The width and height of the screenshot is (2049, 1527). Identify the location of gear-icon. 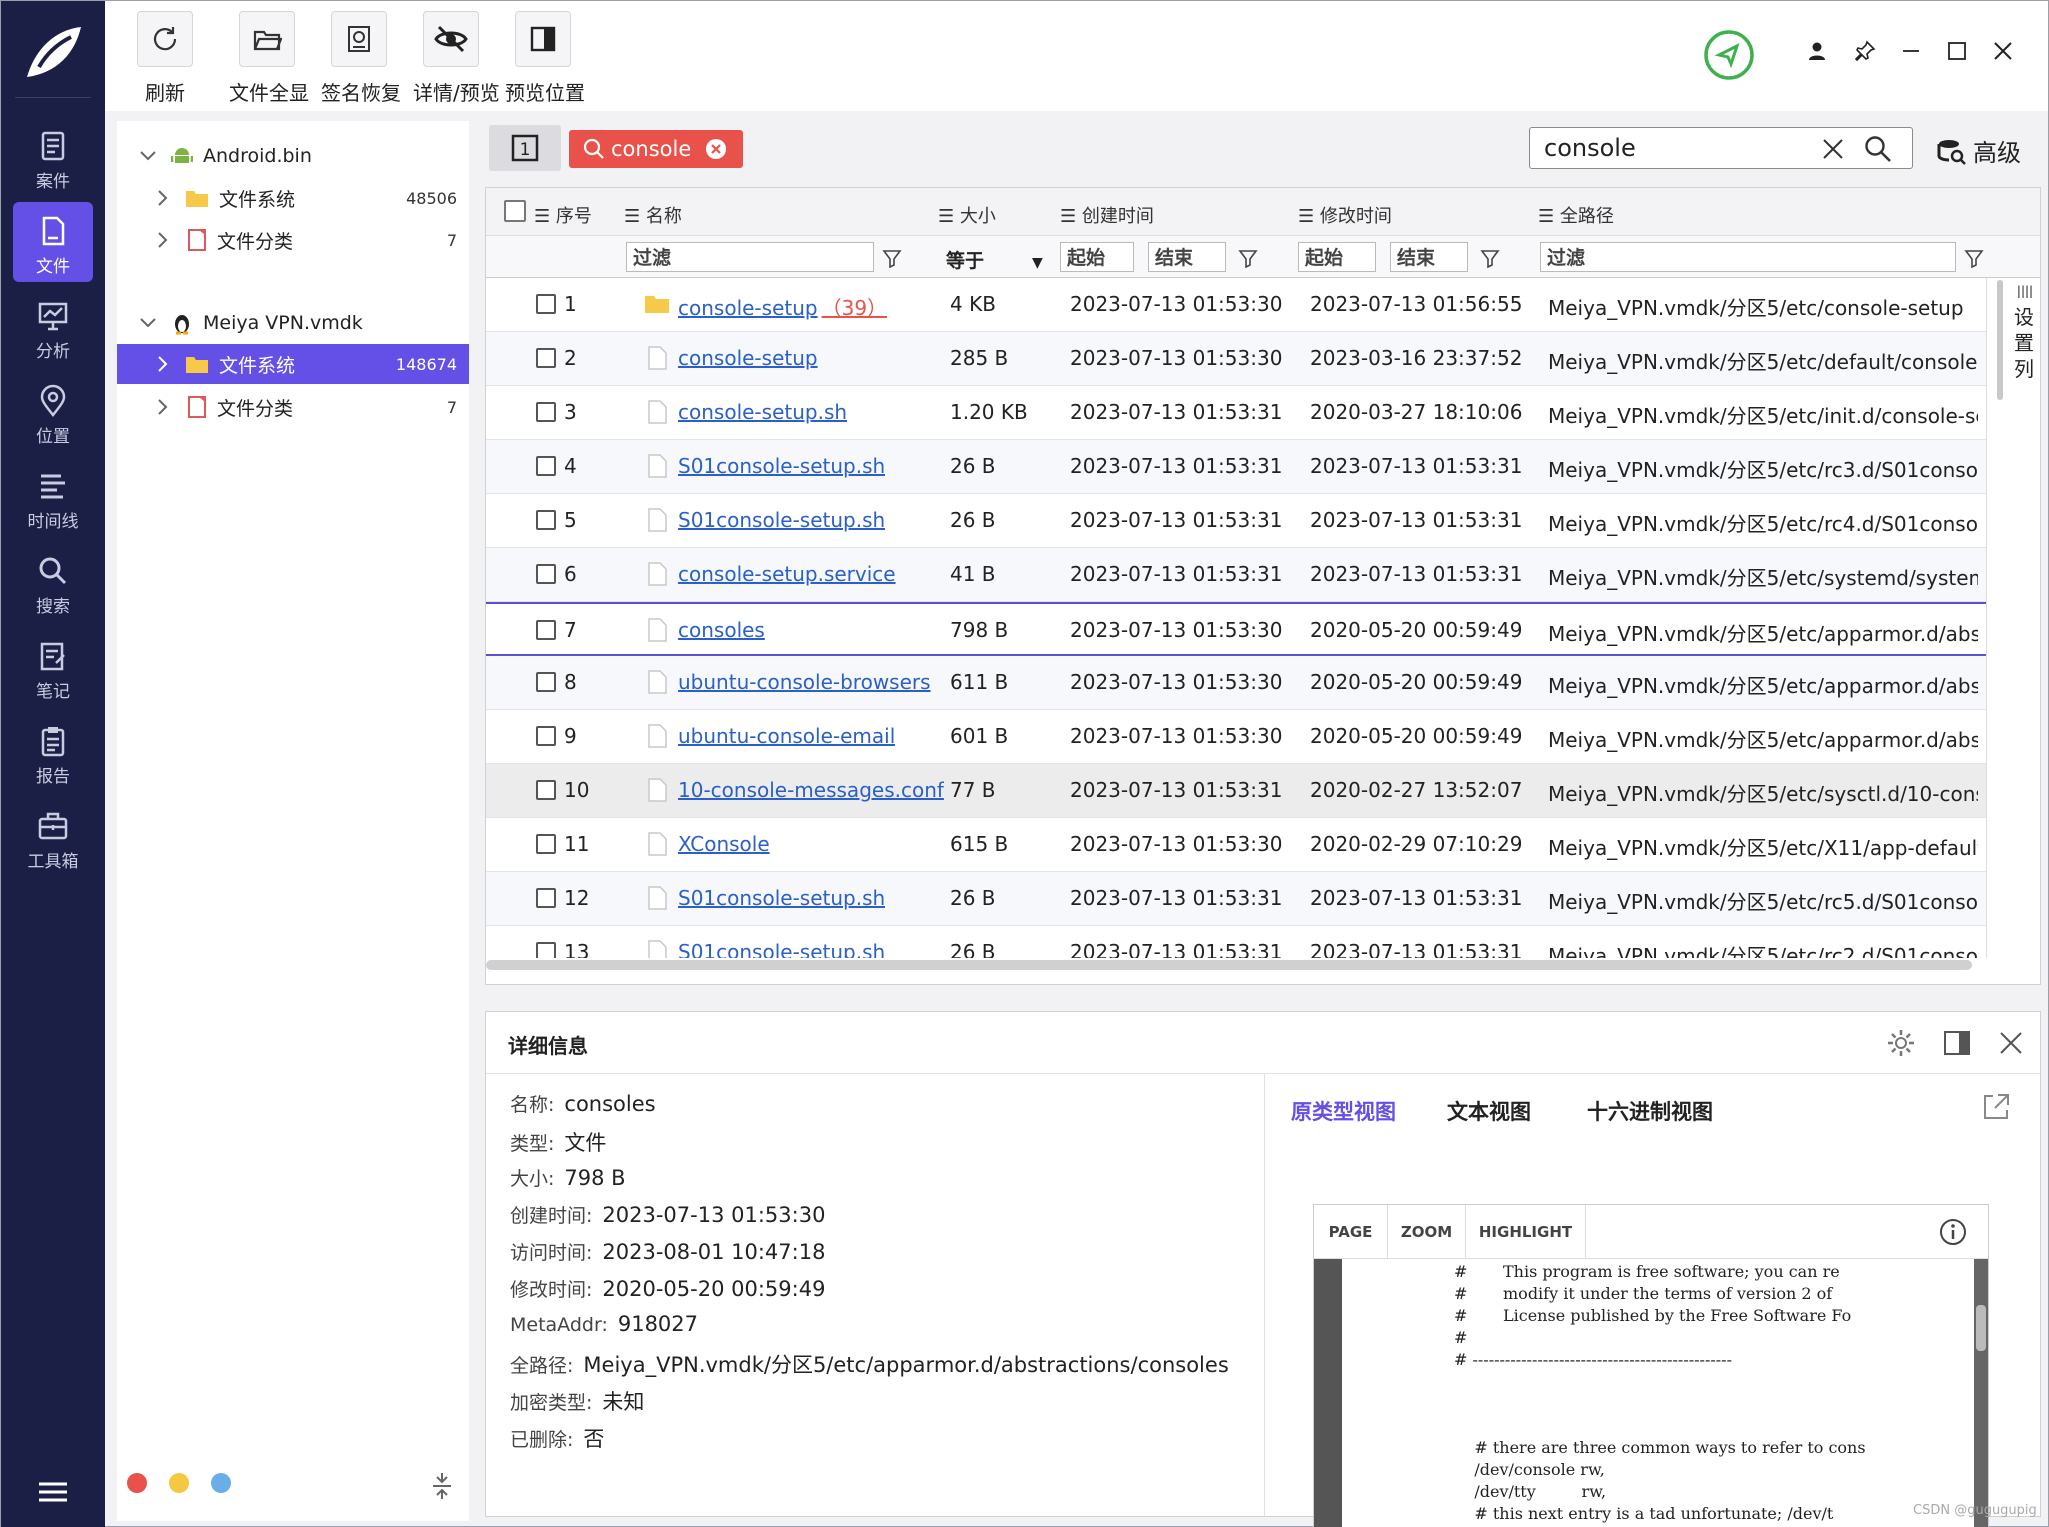
(1901, 1043).